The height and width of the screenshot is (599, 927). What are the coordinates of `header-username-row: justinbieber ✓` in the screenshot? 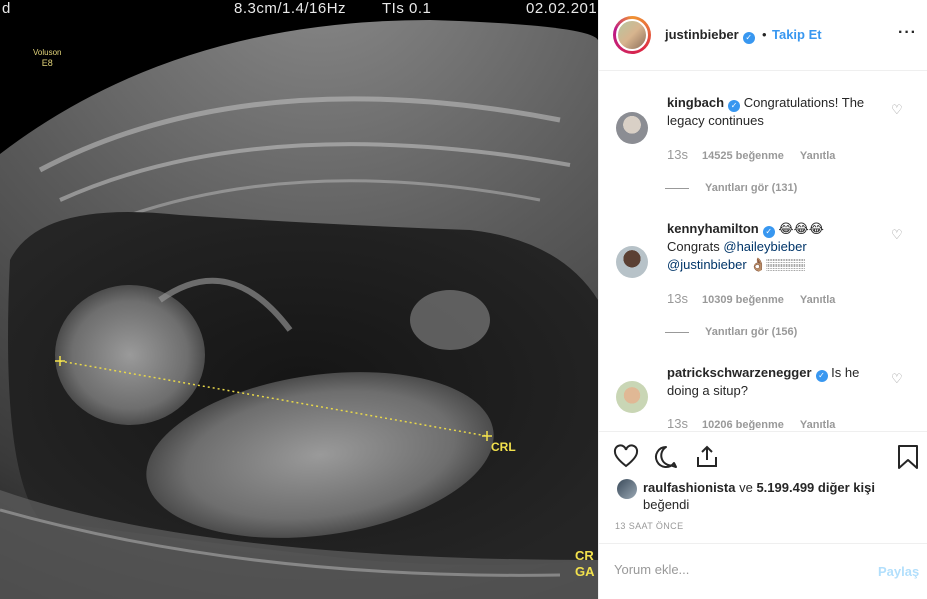 It's located at (710, 35).